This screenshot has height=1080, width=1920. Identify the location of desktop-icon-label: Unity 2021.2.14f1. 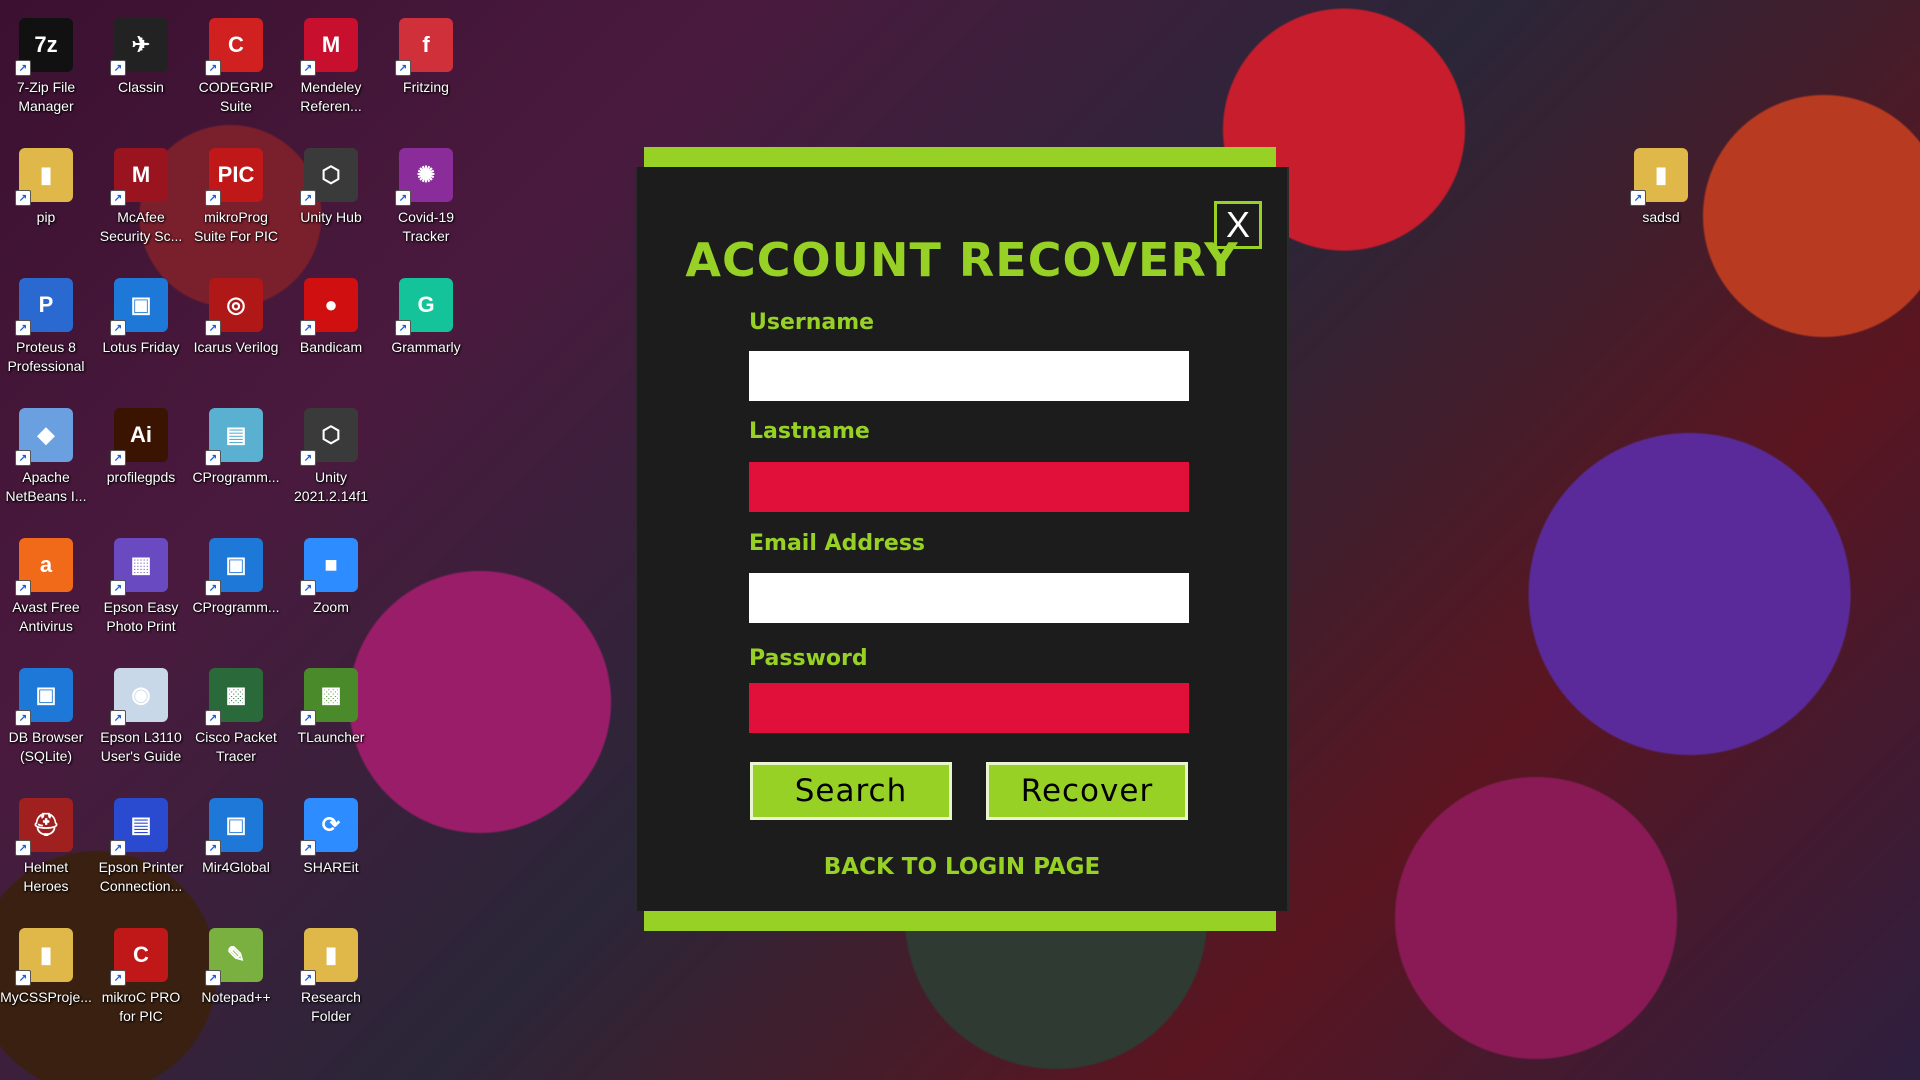
(331, 486).